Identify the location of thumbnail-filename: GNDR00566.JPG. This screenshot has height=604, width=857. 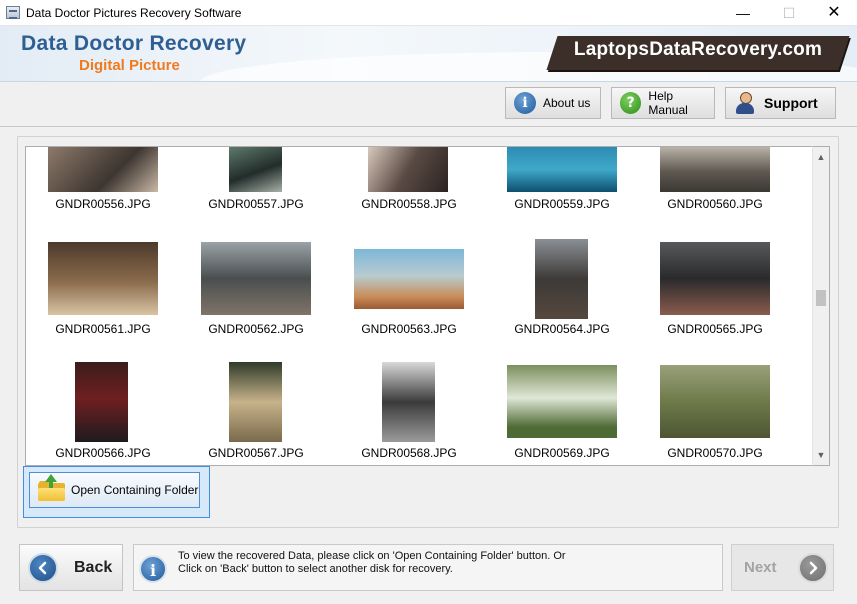
(103, 453).